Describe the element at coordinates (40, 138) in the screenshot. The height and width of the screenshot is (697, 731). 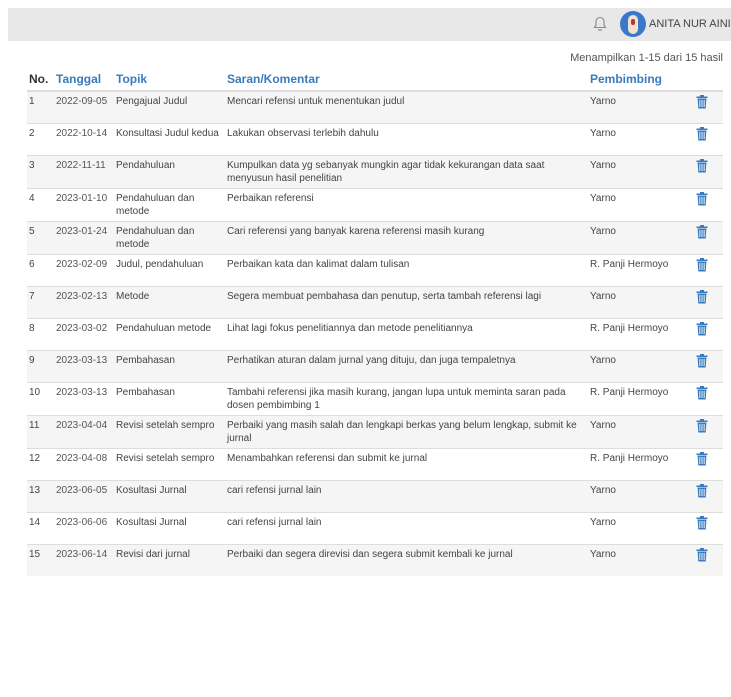
I see `row-no: 2` at that location.